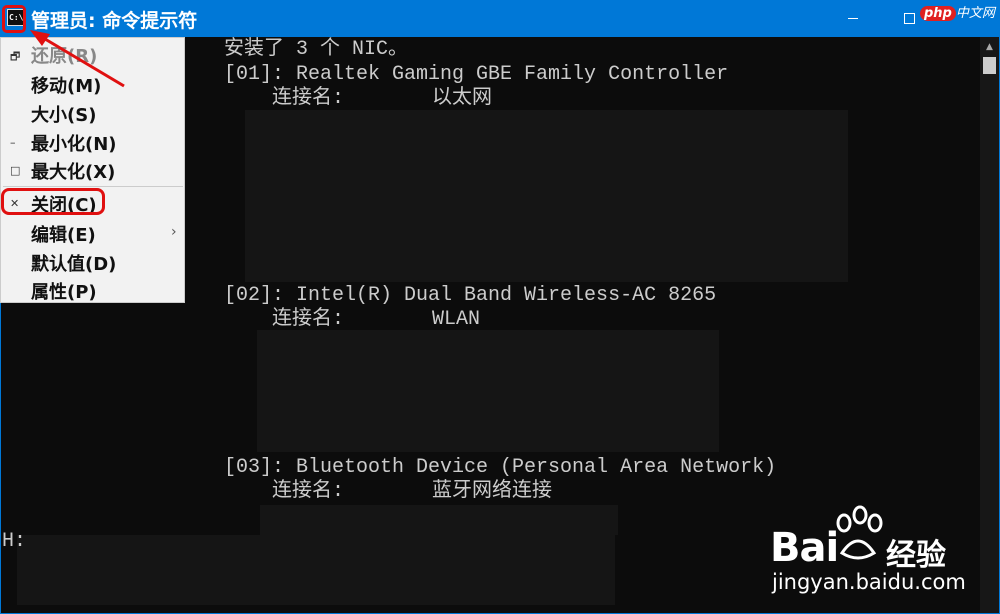 Image resolution: width=1000 pixels, height=614 pixels. Describe the element at coordinates (316, 49) in the screenshot. I see `console-line-nic-count: 安装了 3 个 NIC。` at that location.